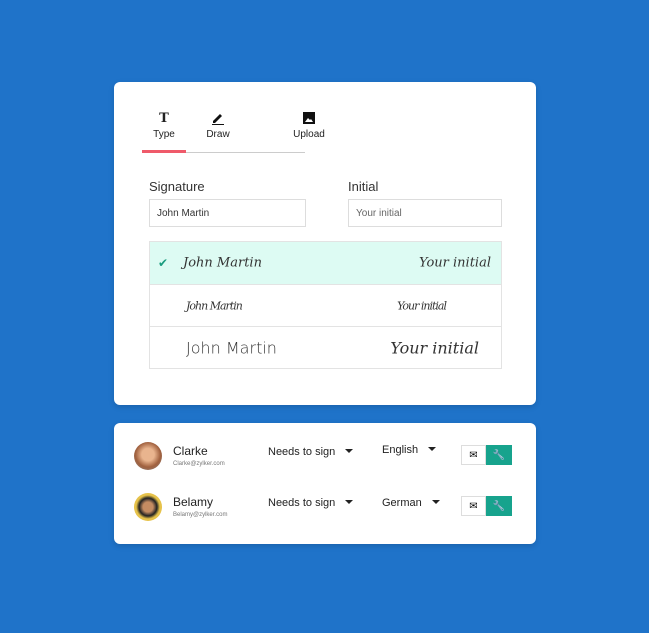 Image resolution: width=649 pixels, height=633 pixels. What do you see at coordinates (227, 213) in the screenshot?
I see `signature-input` at bounding box center [227, 213].